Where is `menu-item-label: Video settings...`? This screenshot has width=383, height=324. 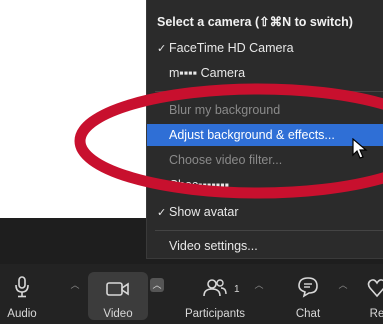 menu-item-label: Video settings... is located at coordinates (213, 246).